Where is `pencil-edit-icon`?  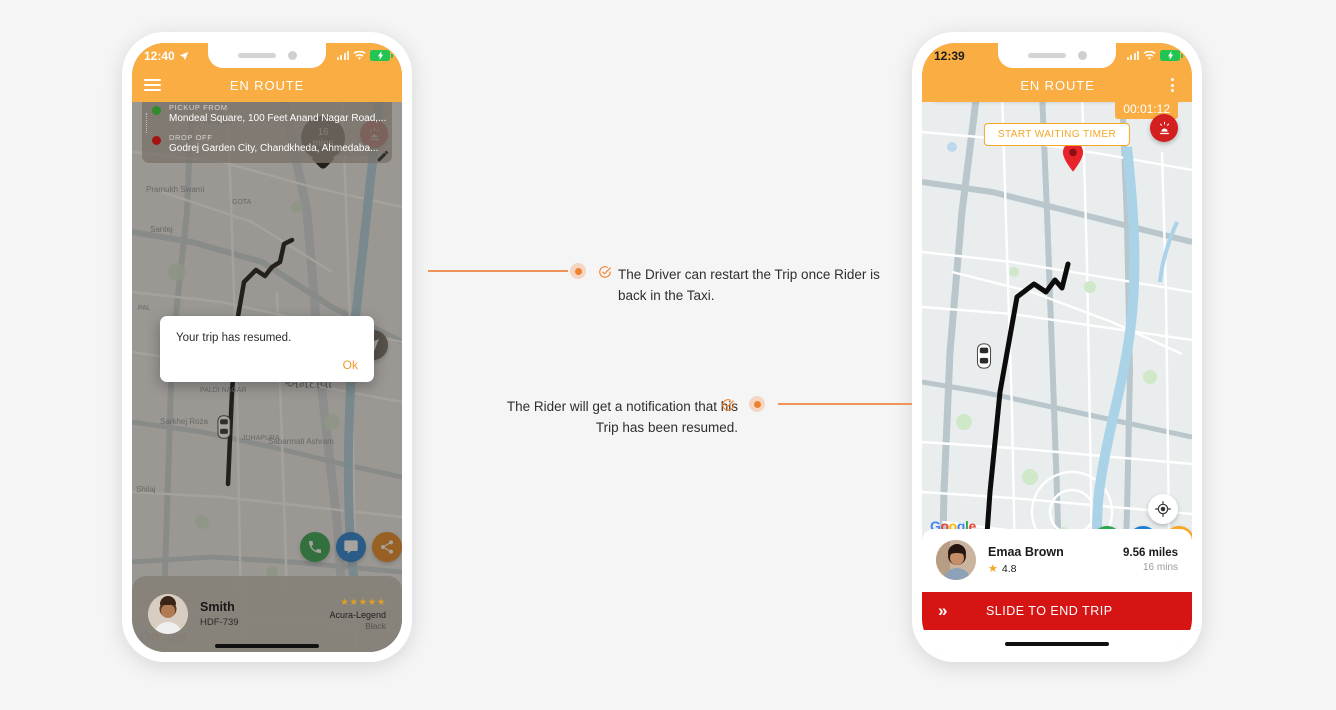 pencil-edit-icon is located at coordinates (383, 156).